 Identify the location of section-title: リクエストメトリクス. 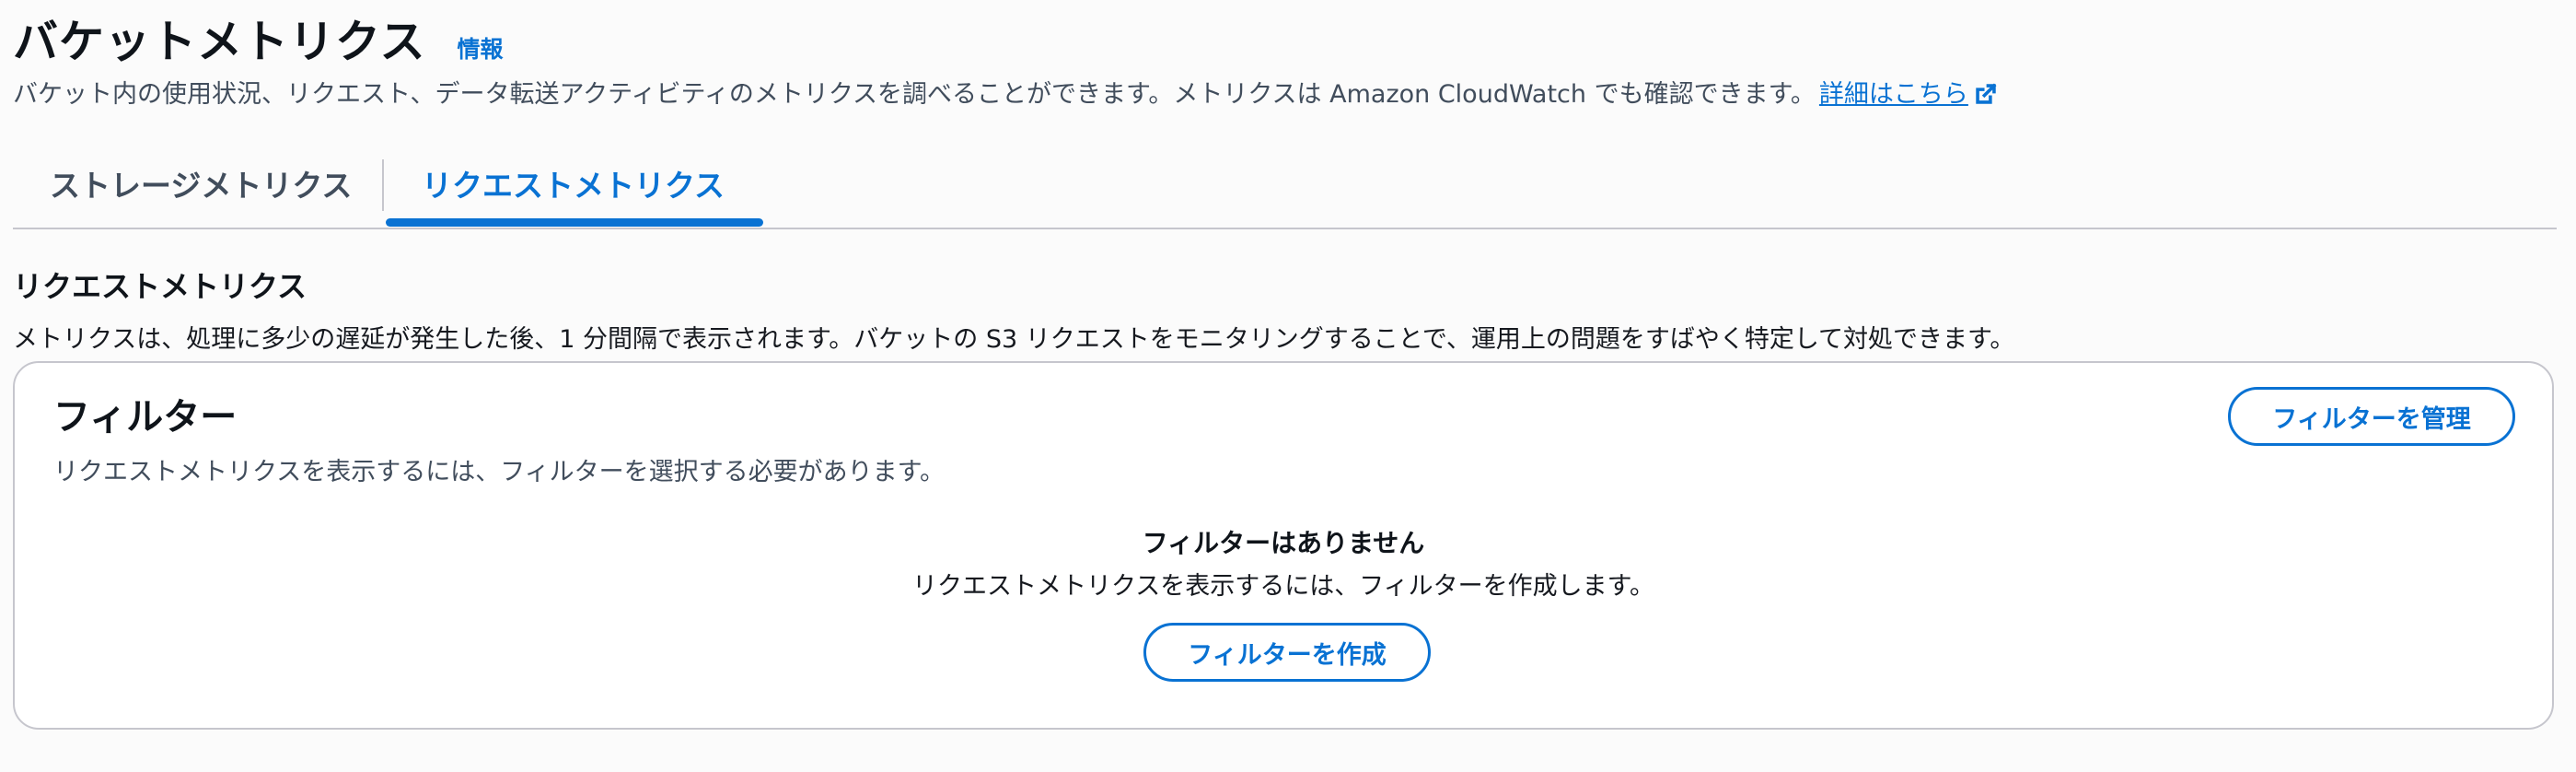
(160, 286).